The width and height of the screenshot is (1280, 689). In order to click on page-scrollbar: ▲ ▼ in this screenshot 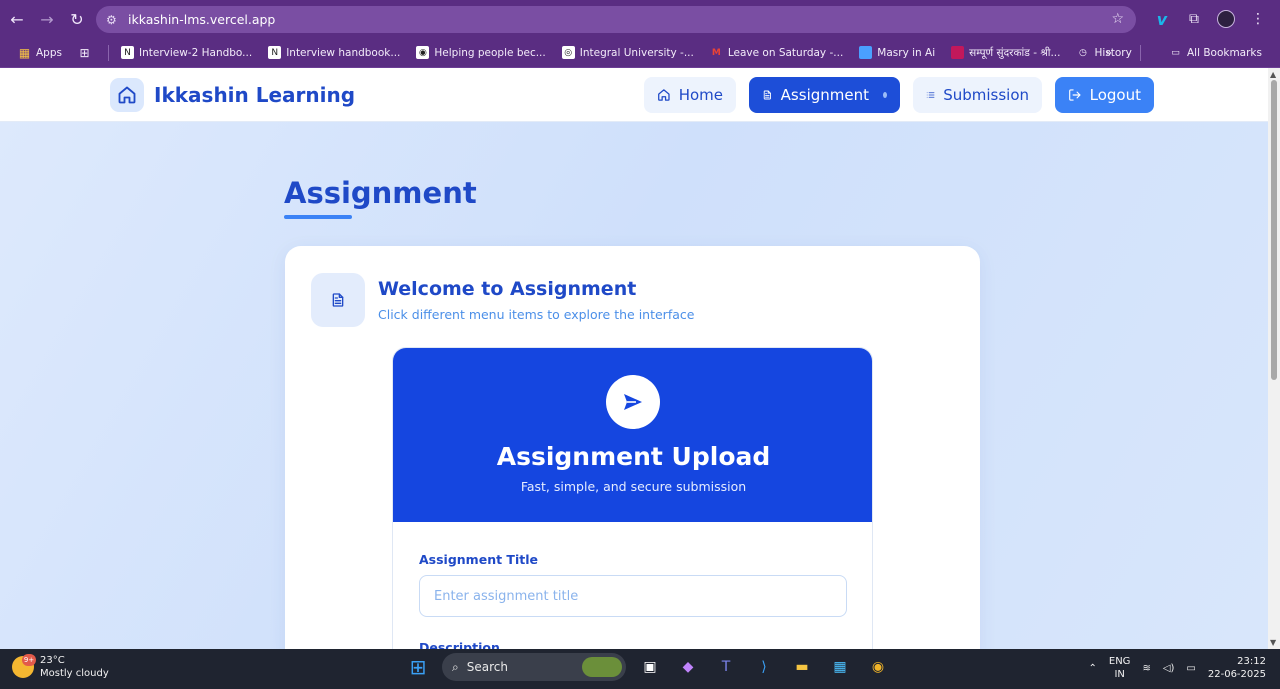, I will do `click(1274, 358)`.